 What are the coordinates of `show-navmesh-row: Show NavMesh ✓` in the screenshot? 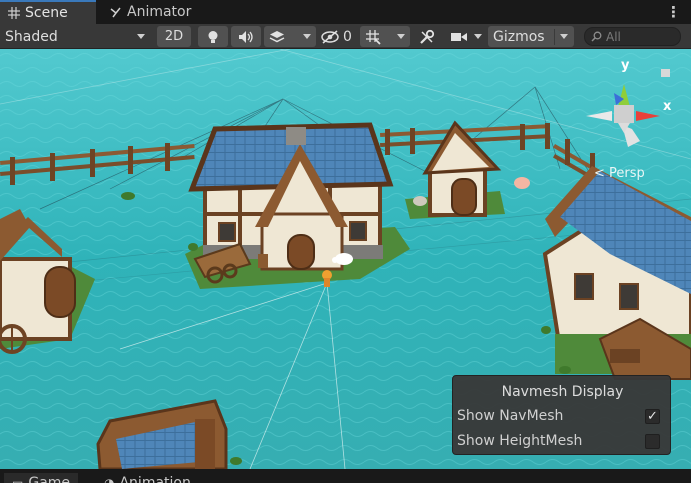 It's located at (562, 416).